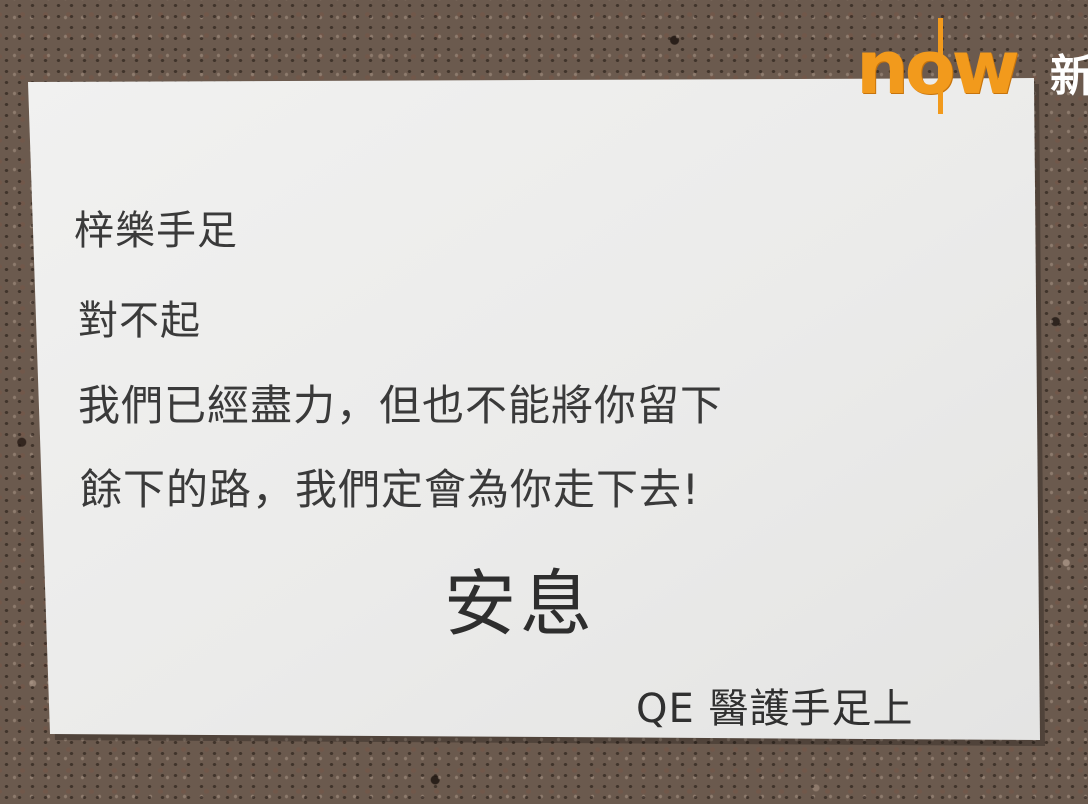 The height and width of the screenshot is (804, 1088). I want to click on note-line-effort: 我們已經盡力，但也不能將你留下, so click(401, 405).